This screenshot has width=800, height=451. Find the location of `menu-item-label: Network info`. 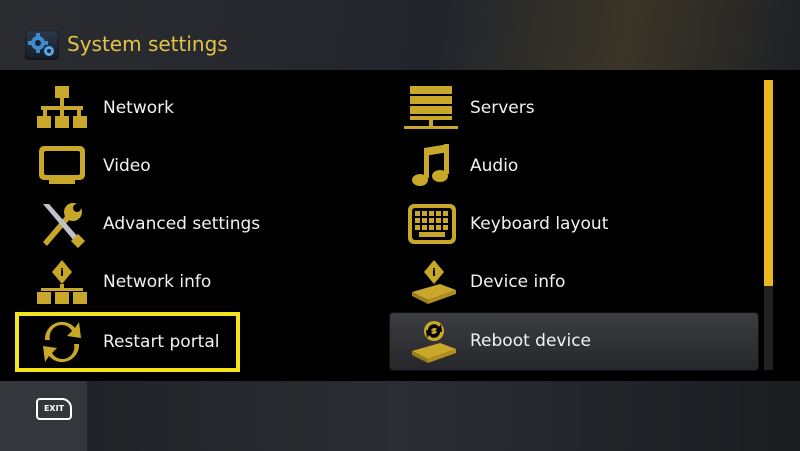

menu-item-label: Network info is located at coordinates (157, 282).